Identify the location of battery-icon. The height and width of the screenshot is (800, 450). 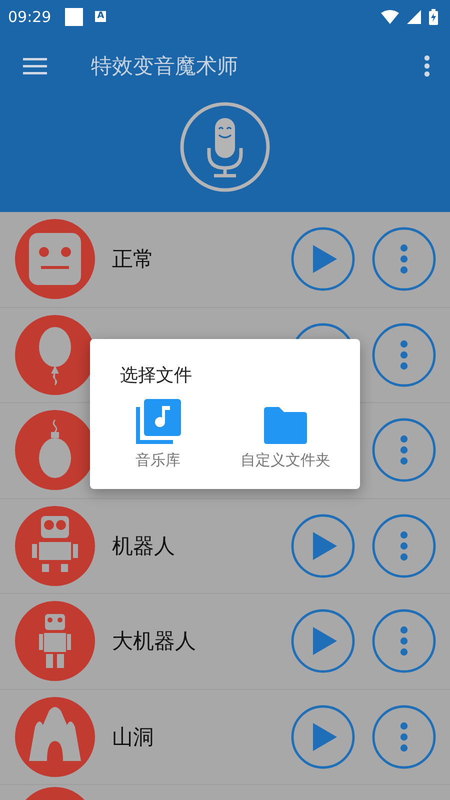
(433, 16).